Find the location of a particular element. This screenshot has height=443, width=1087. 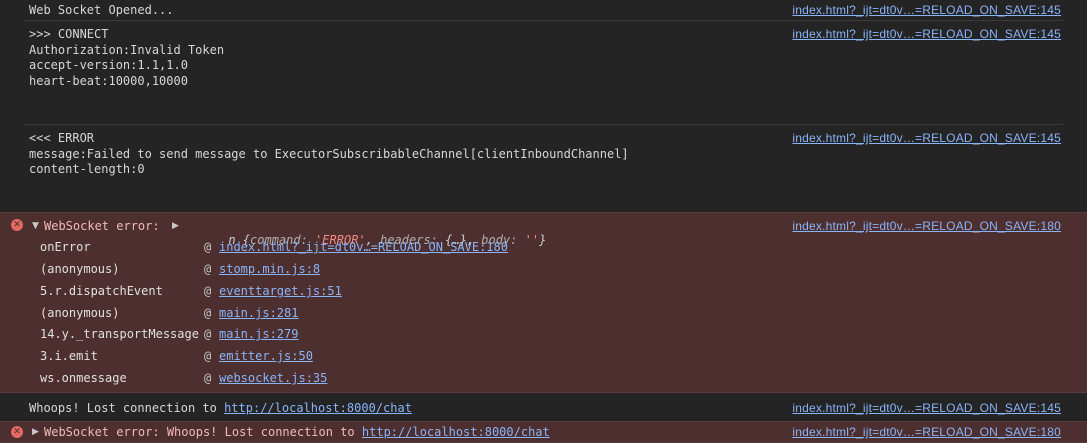

stack-frame-link: main.js:279 is located at coordinates (258, 334).